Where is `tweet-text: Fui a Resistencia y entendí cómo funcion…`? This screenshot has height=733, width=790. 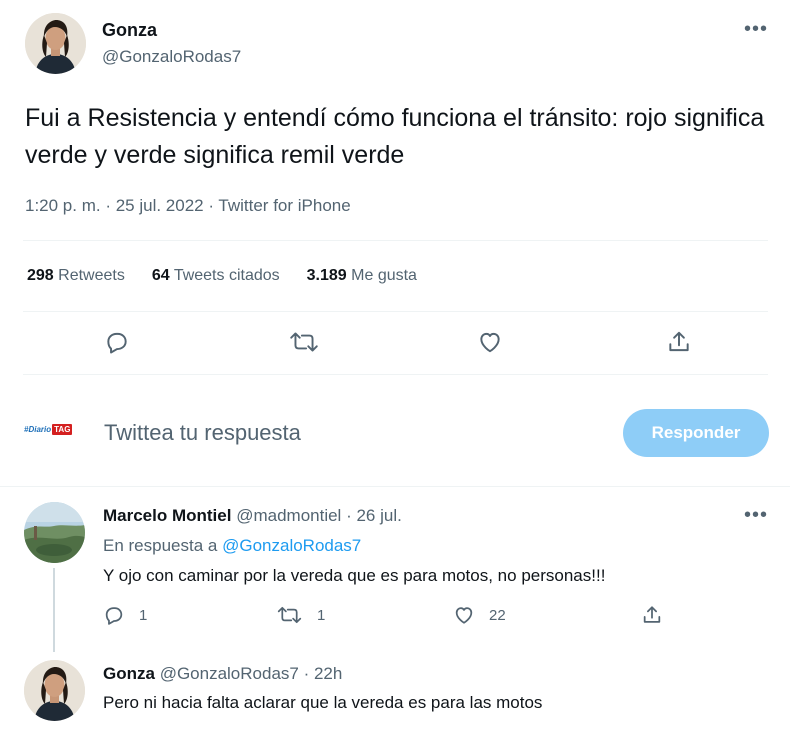 tweet-text: Fui a Resistencia y entendí cómo funcion… is located at coordinates (395, 136).